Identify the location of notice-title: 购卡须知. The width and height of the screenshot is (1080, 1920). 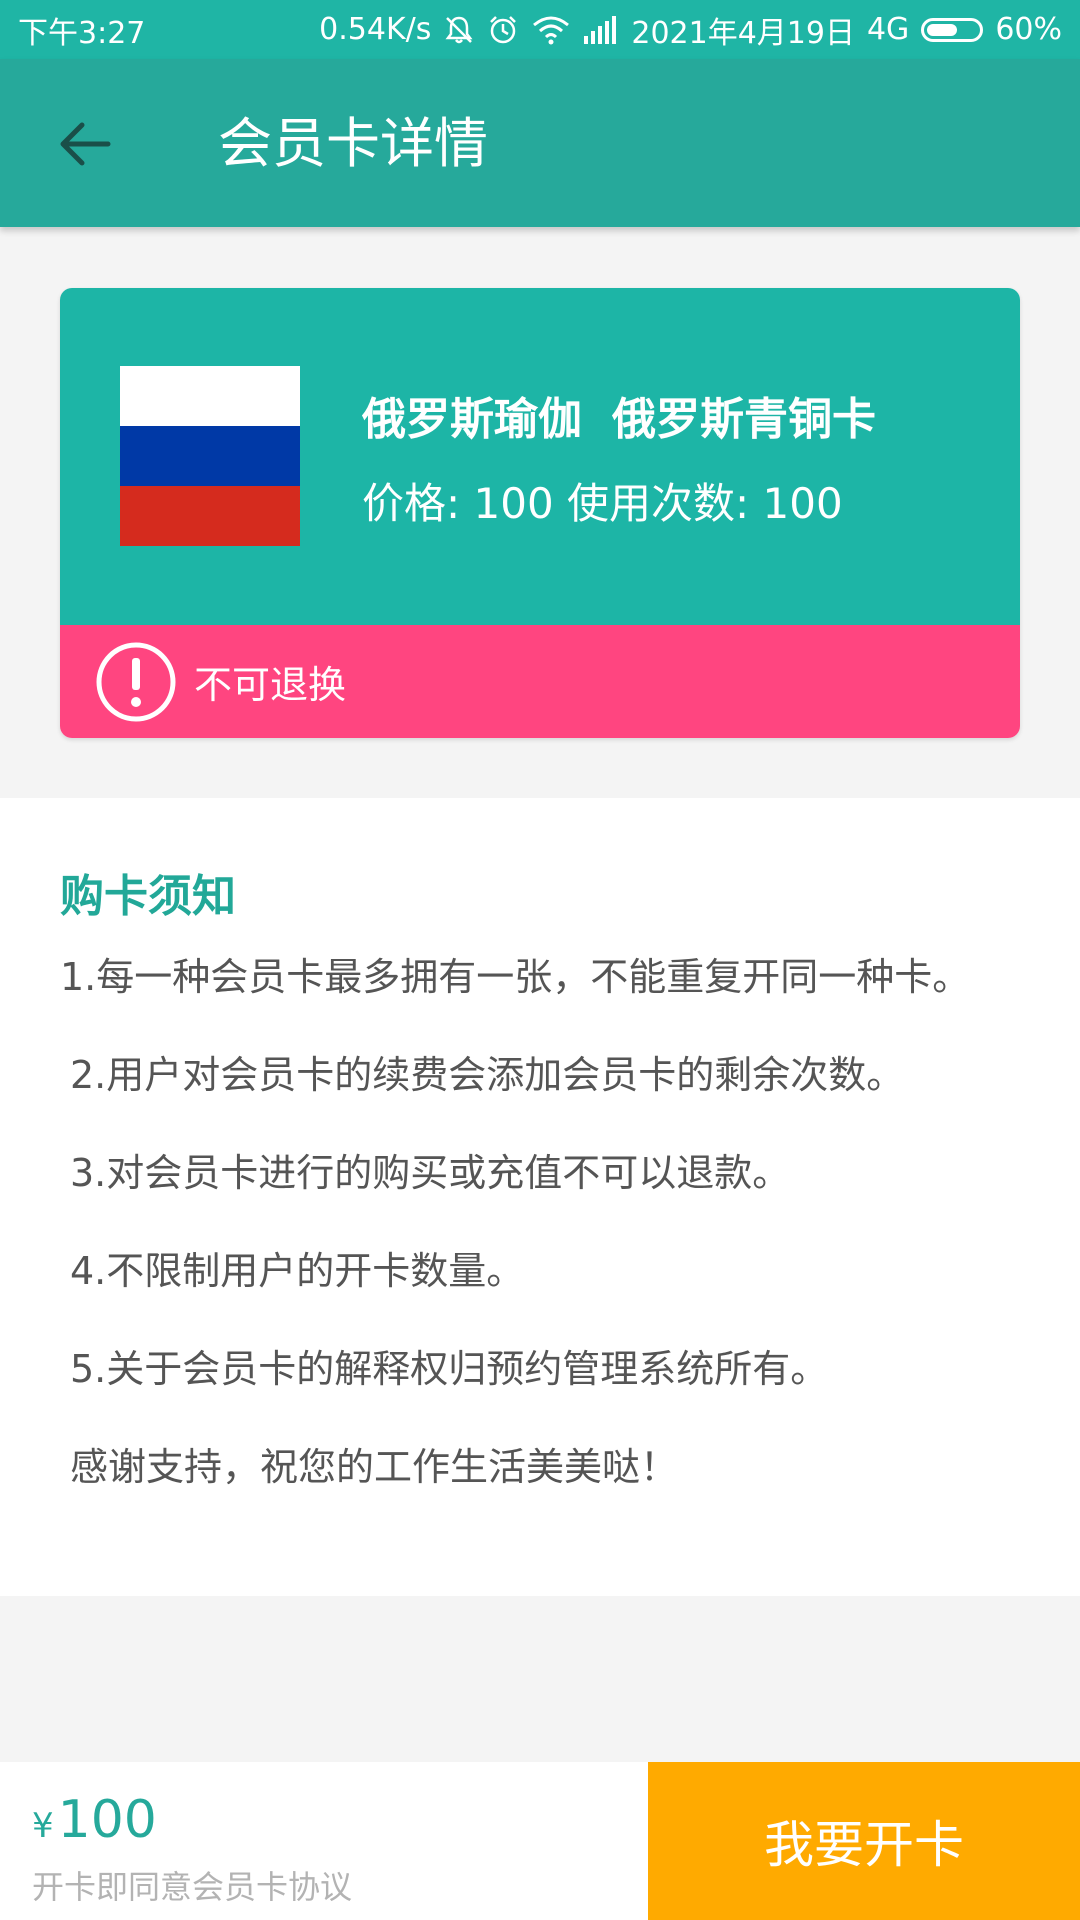
(148, 896).